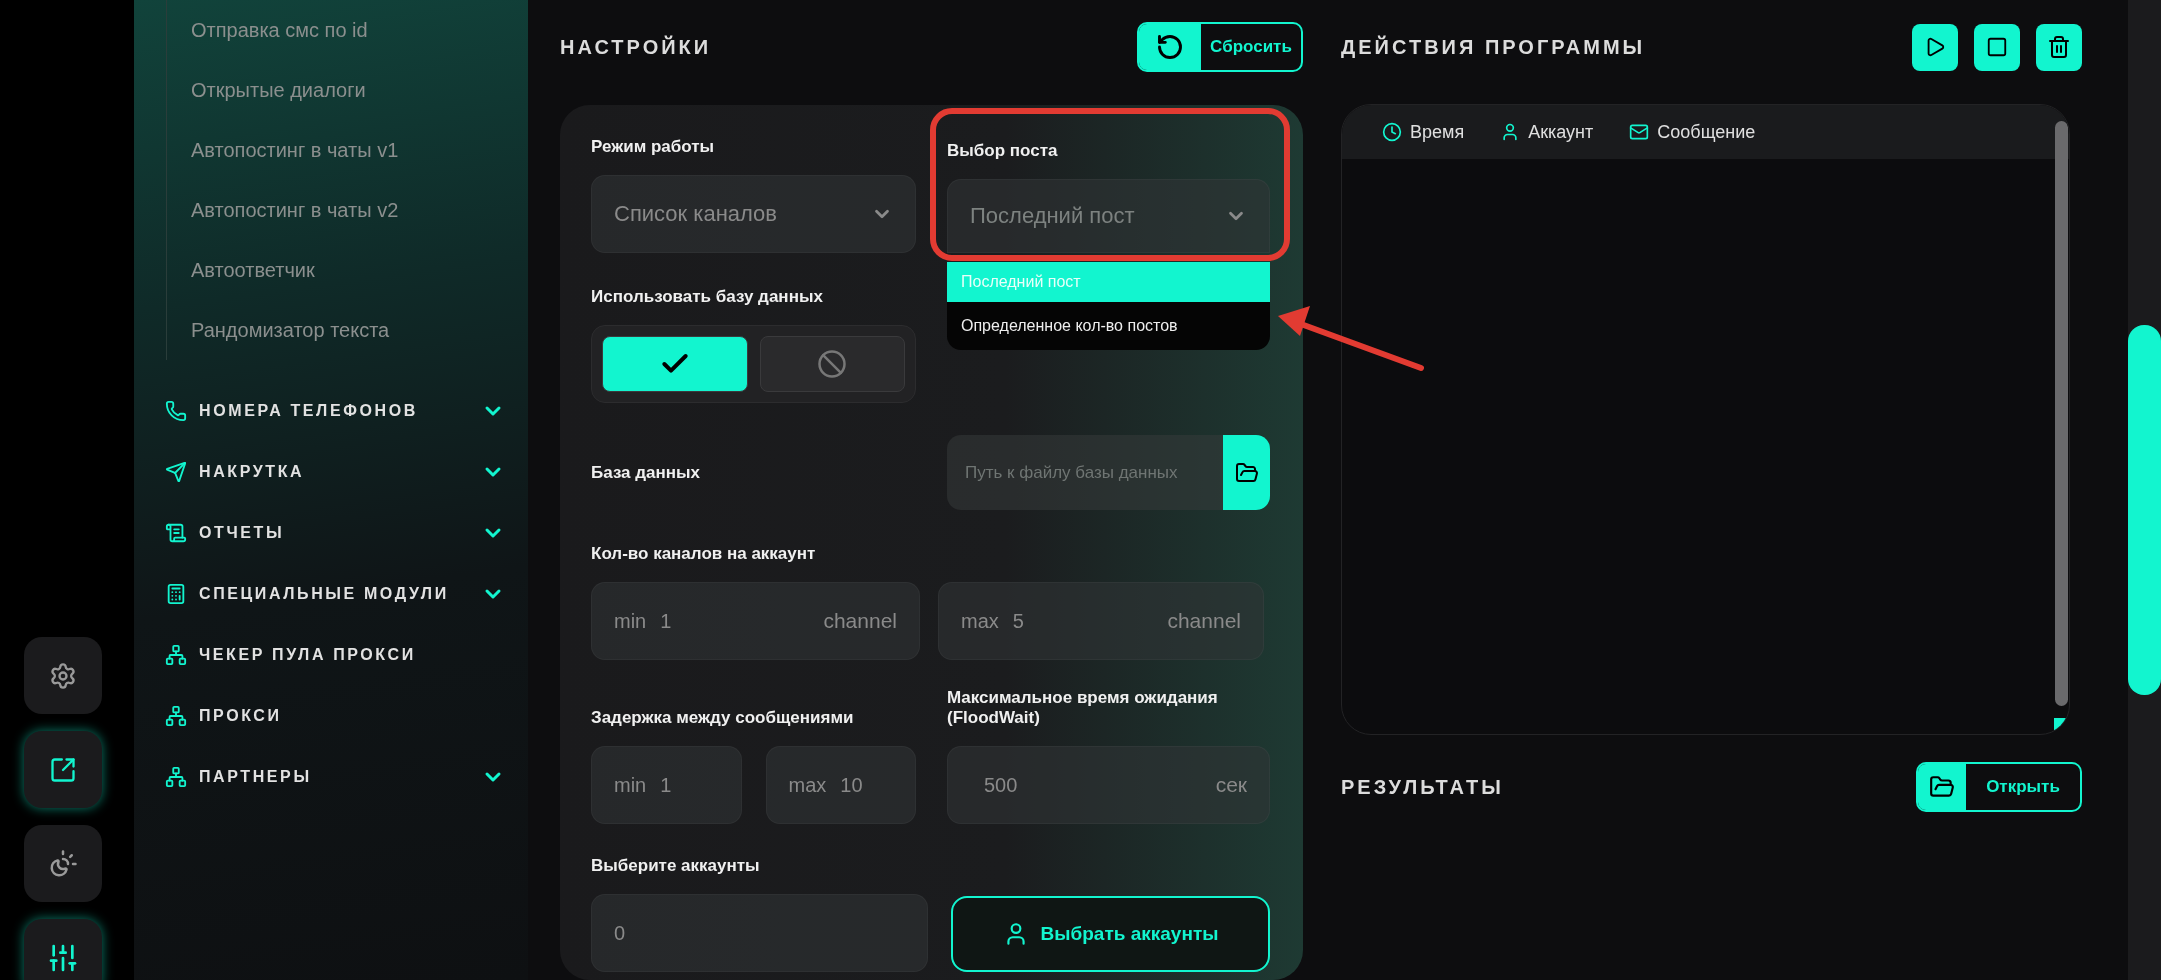 The image size is (2161, 980). I want to click on page-scrollbar, so click(2144, 490).